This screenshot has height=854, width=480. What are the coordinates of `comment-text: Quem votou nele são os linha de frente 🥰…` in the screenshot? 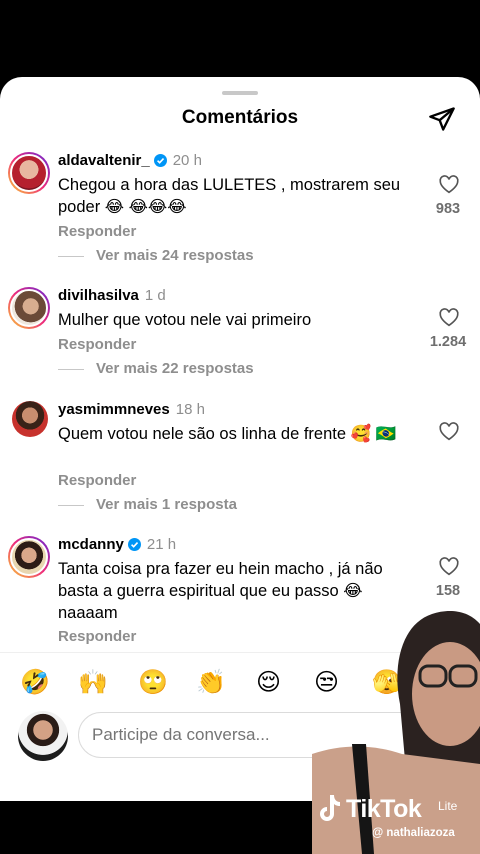 It's located at (227, 434).